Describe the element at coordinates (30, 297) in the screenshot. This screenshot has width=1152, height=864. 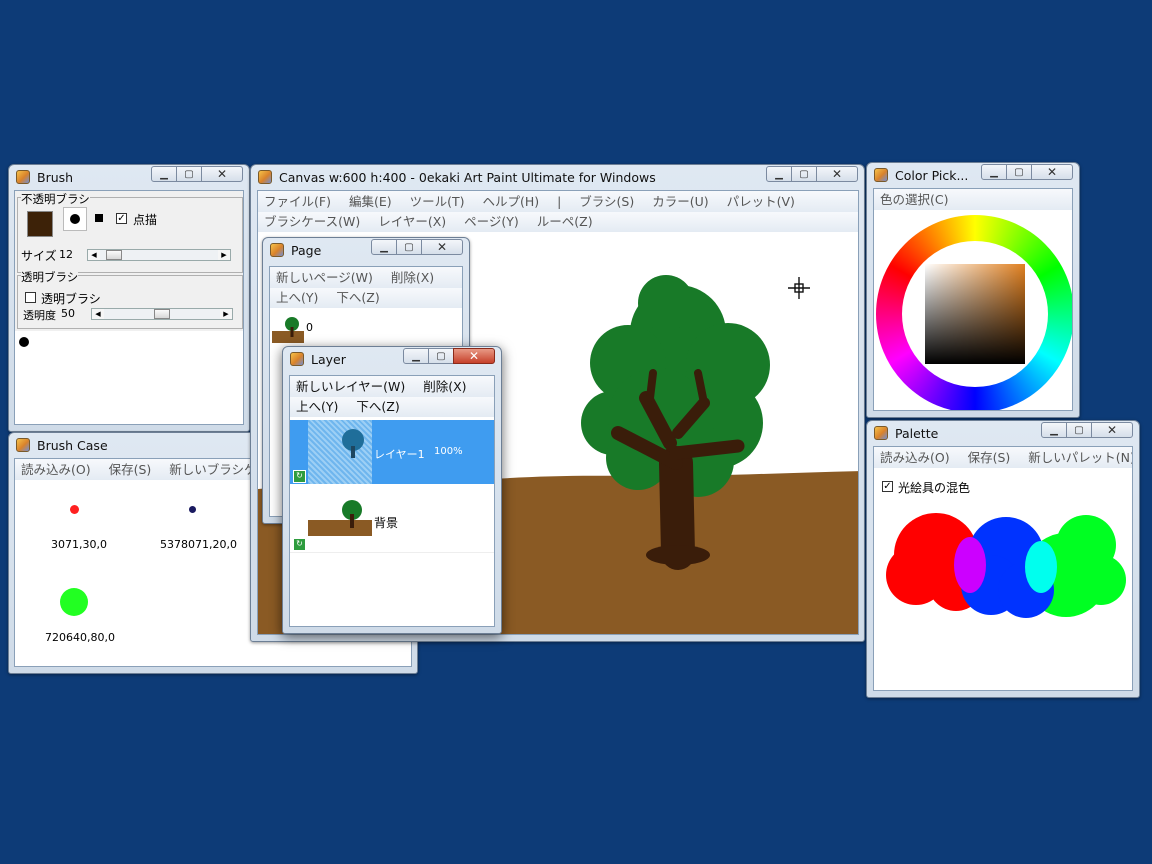
I see `transparent-brush-checkbox` at that location.